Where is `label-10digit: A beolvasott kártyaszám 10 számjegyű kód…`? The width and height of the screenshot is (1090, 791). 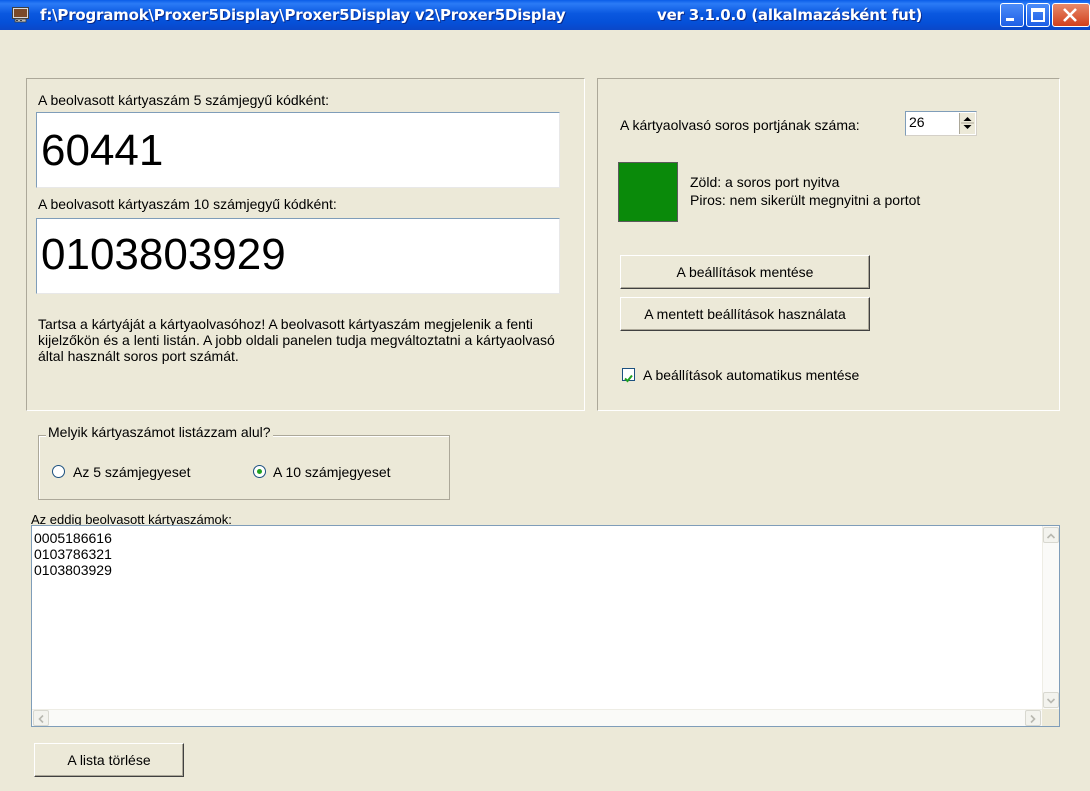 label-10digit: A beolvasott kártyaszám 10 számjegyű kód… is located at coordinates (187, 204).